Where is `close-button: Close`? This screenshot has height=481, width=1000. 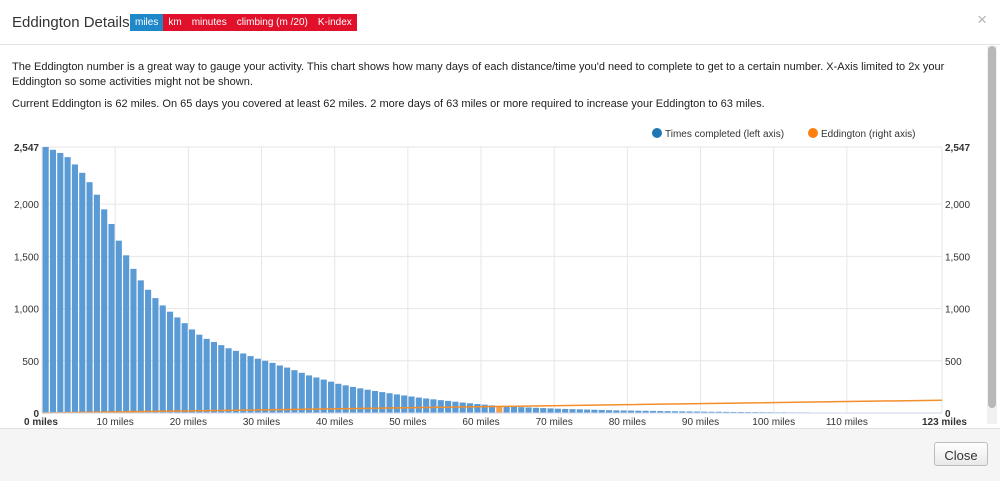 close-button: Close is located at coordinates (961, 454).